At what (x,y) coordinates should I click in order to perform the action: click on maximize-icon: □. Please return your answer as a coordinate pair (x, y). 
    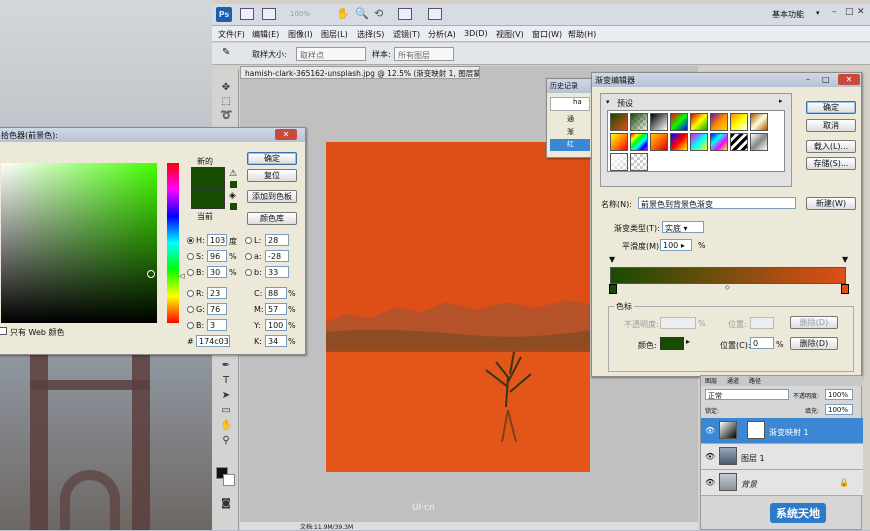
    Looking at the image, I should click on (826, 79).